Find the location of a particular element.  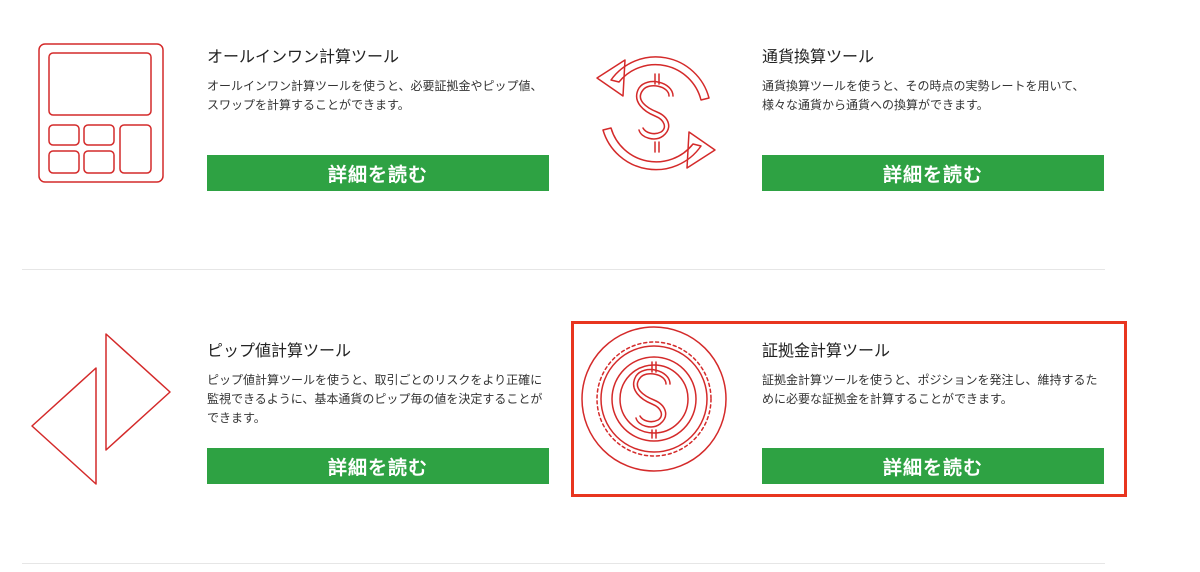

calculator-icon is located at coordinates (101, 115).